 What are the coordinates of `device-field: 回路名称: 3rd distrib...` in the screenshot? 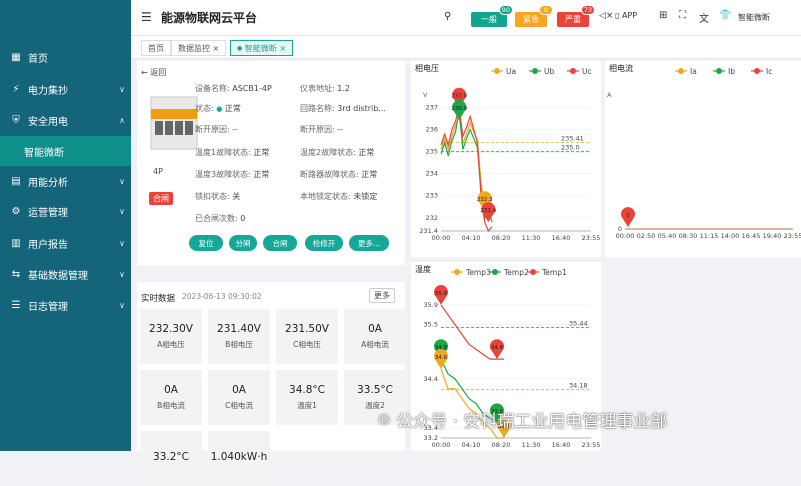 It's located at (343, 108).